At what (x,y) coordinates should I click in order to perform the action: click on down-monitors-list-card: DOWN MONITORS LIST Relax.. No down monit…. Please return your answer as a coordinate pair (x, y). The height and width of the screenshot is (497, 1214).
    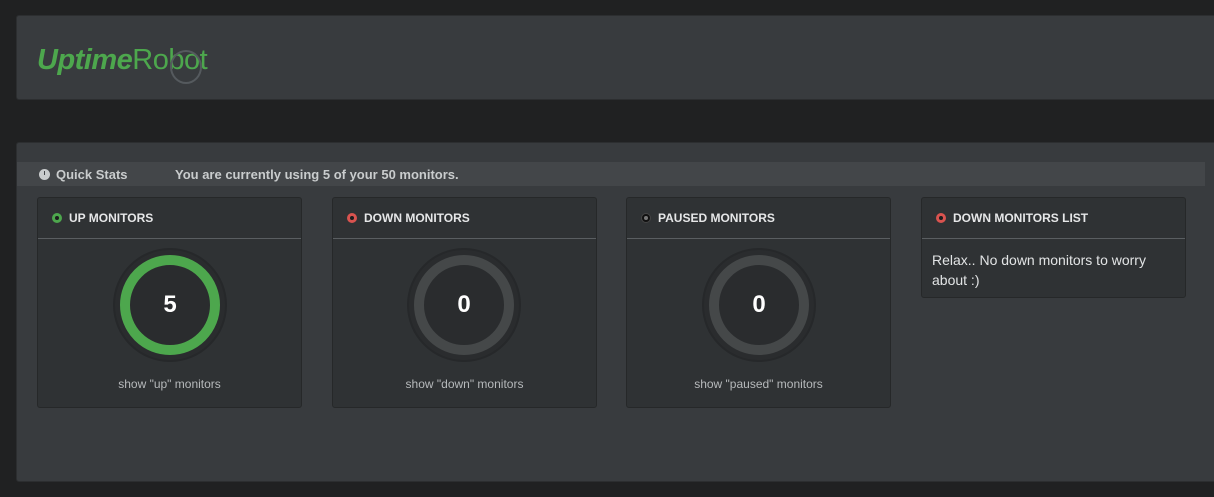
    Looking at the image, I should click on (1053, 247).